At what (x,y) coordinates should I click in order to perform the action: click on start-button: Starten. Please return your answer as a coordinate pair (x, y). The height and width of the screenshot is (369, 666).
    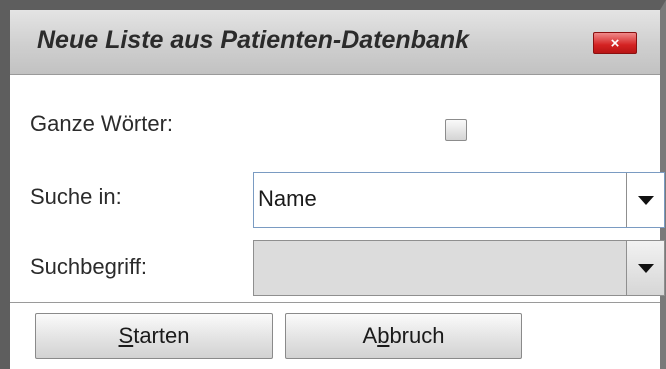
    Looking at the image, I should click on (154, 336).